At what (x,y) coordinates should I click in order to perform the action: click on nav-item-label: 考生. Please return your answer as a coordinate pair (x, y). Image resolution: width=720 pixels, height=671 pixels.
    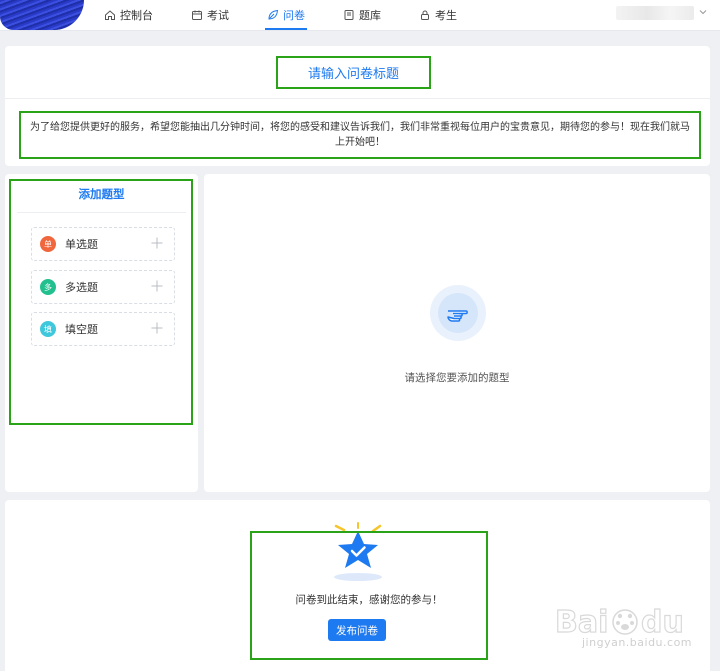
    Looking at the image, I should click on (446, 15).